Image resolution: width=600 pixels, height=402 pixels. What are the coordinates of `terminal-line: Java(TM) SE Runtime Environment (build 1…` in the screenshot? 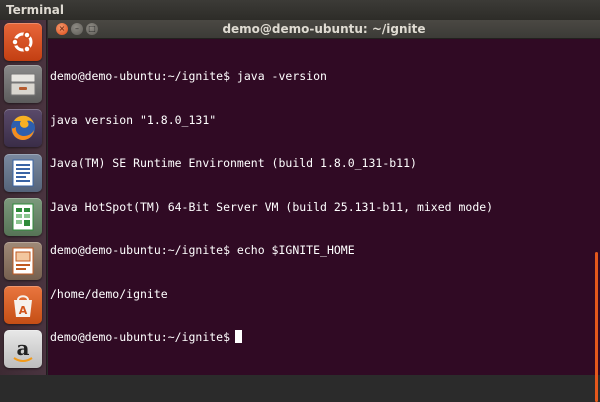 It's located at (233, 163).